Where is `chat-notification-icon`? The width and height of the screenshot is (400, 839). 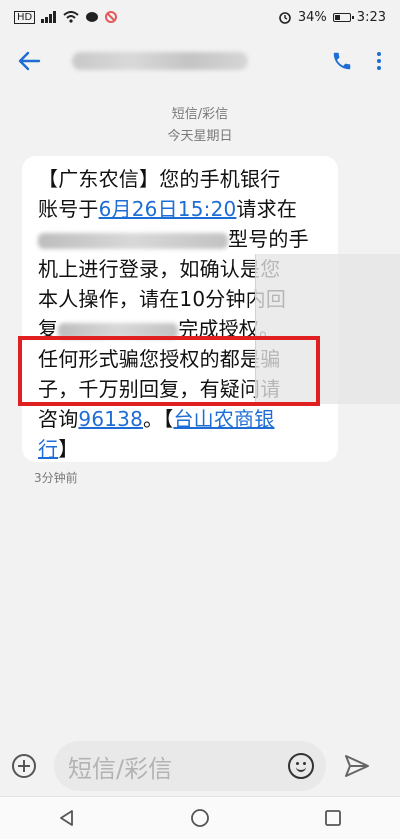
chat-notification-icon is located at coordinates (92, 17).